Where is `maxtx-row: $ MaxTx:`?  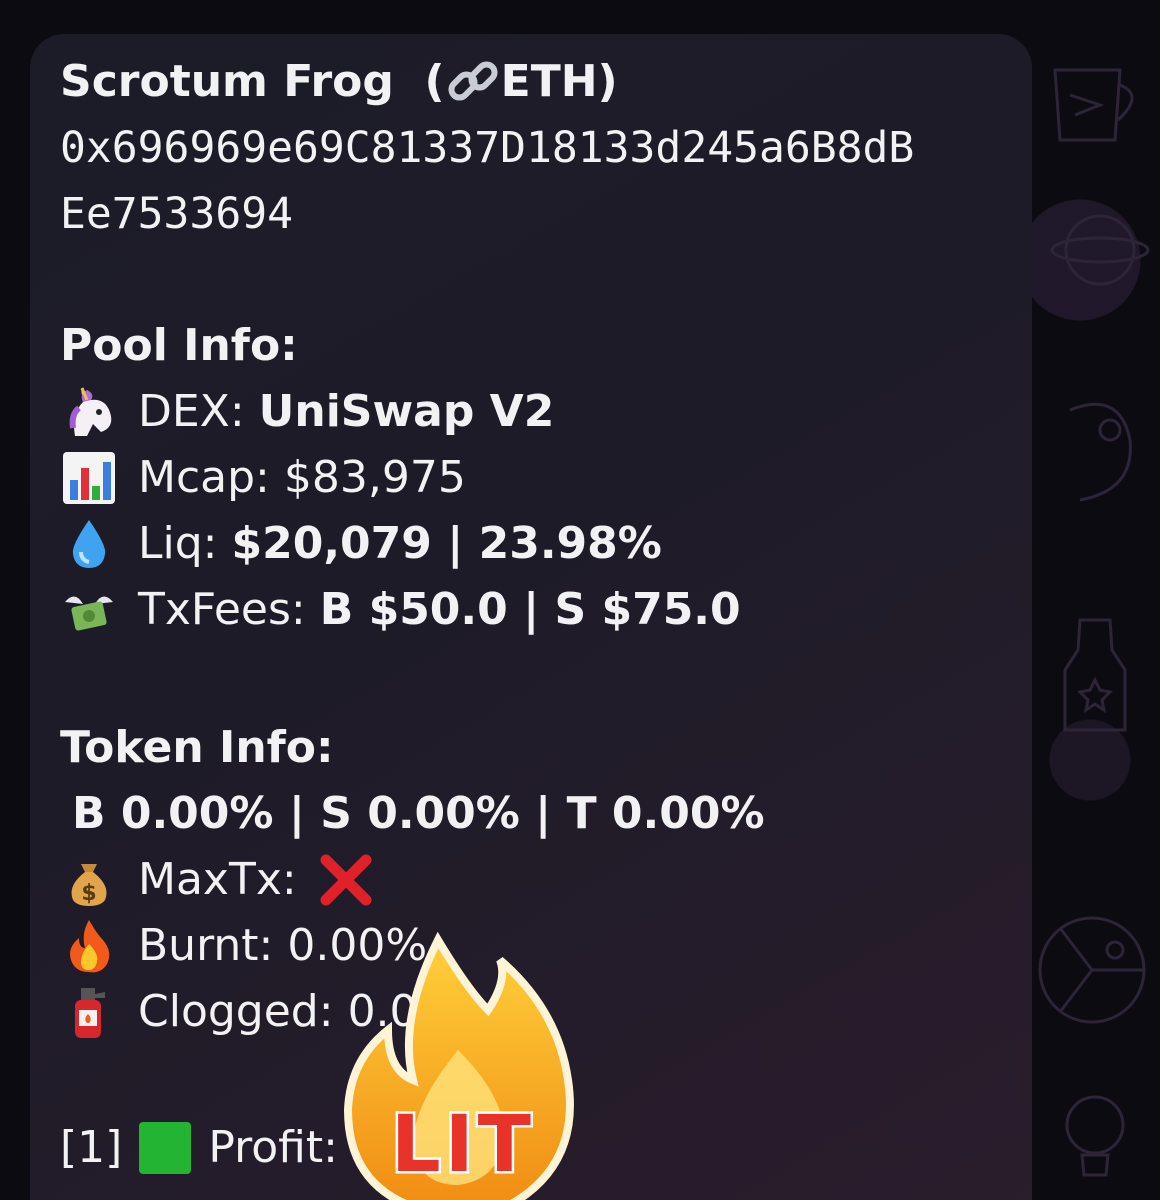 maxtx-row: $ MaxTx: is located at coordinates (227, 880).